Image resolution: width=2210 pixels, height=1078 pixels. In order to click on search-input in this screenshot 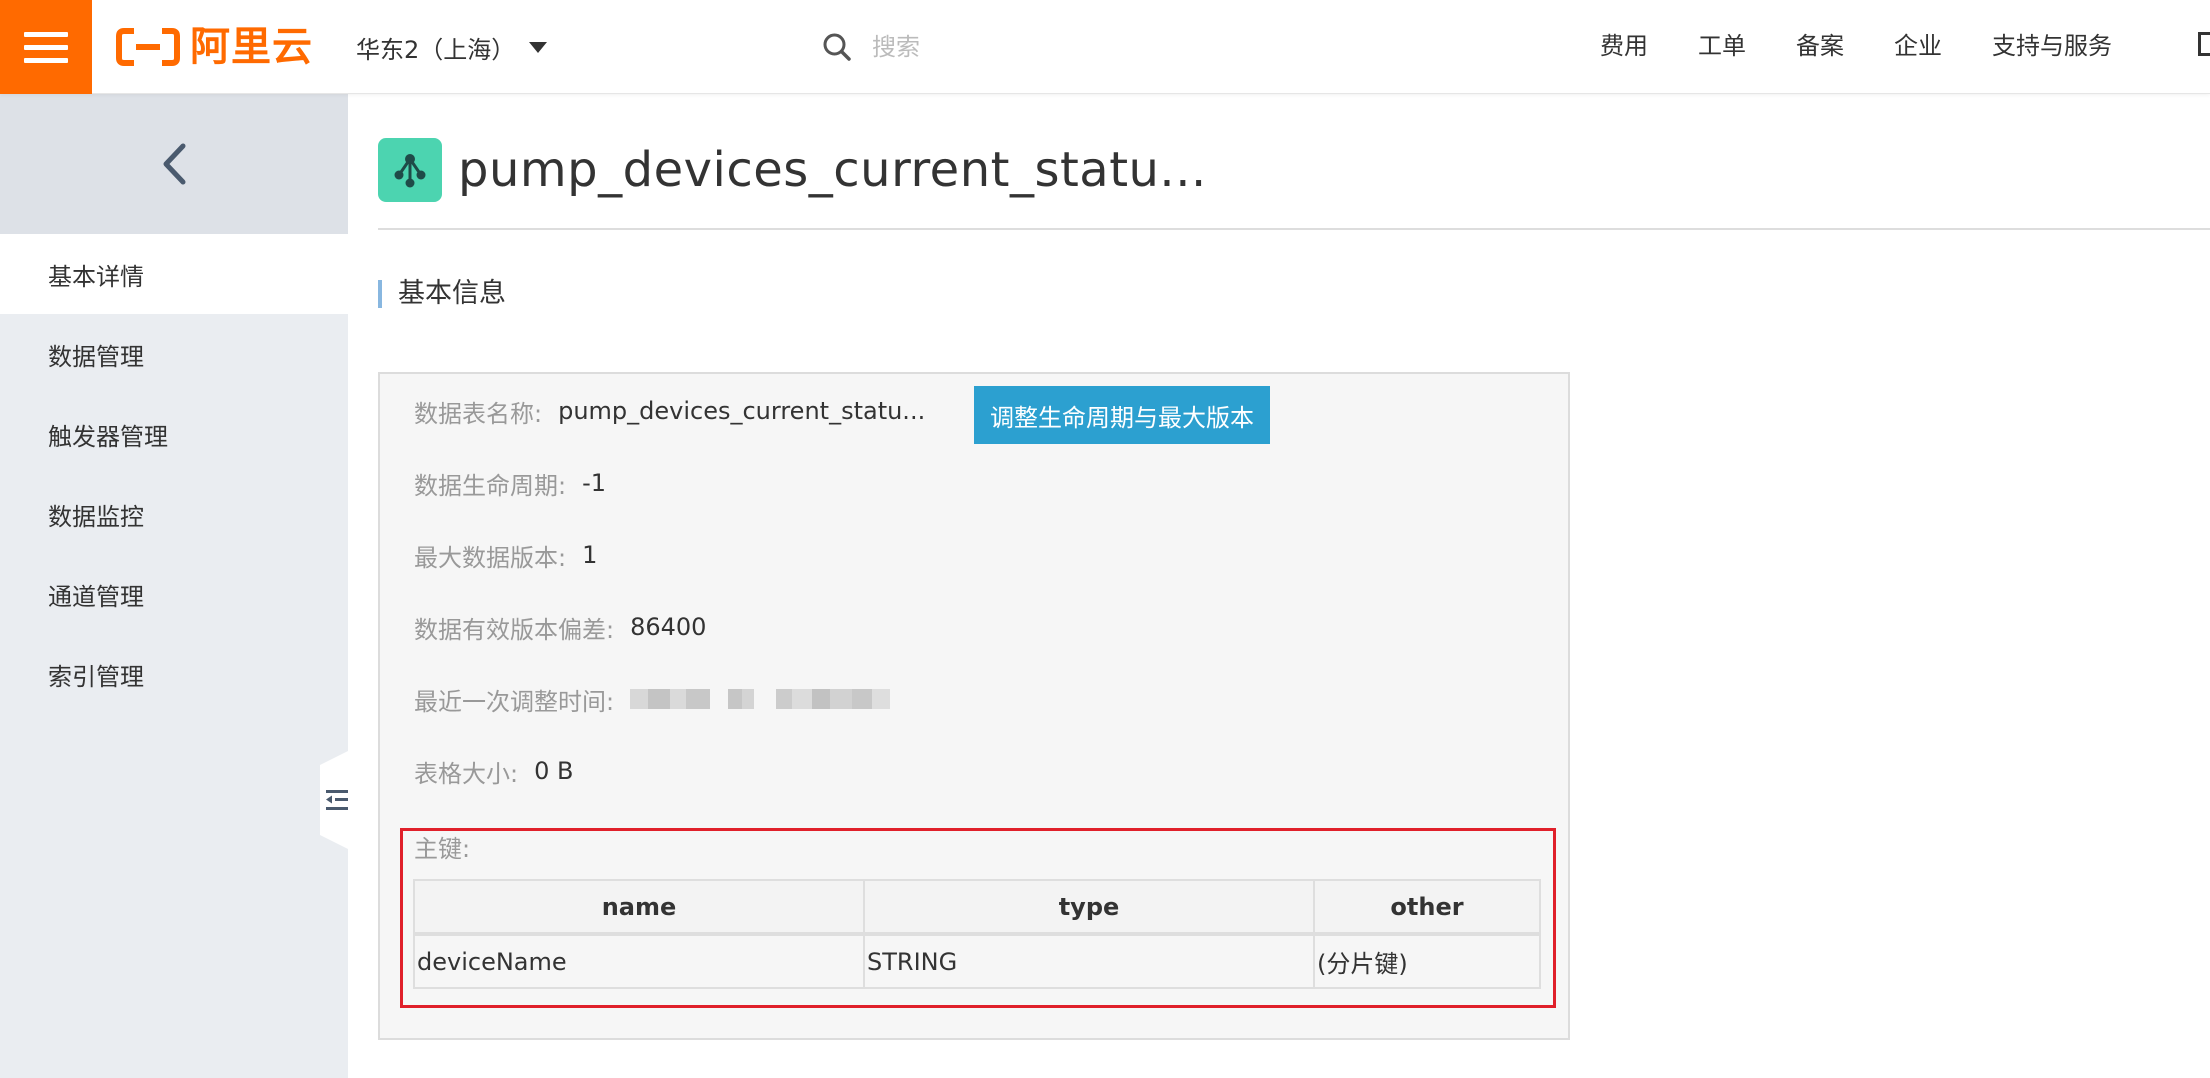, I will do `click(1112, 47)`.